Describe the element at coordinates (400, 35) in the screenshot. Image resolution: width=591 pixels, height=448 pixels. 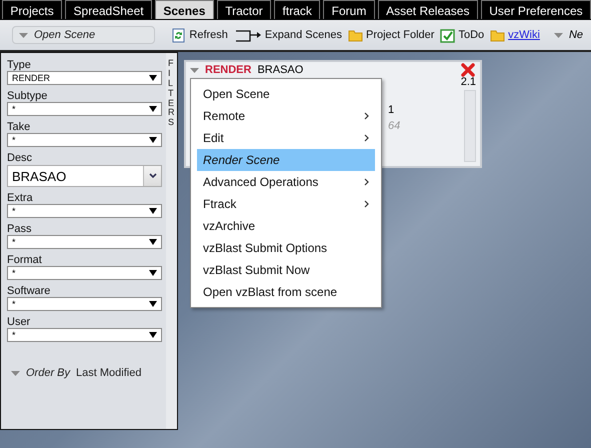
I see `toolbar-button: Project Folder` at that location.